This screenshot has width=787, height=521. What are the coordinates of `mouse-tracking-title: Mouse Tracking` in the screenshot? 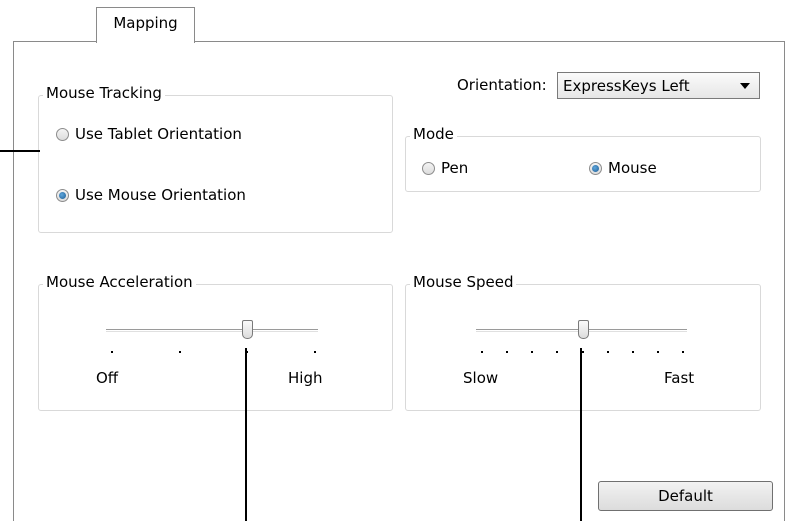 It's located at (104, 93).